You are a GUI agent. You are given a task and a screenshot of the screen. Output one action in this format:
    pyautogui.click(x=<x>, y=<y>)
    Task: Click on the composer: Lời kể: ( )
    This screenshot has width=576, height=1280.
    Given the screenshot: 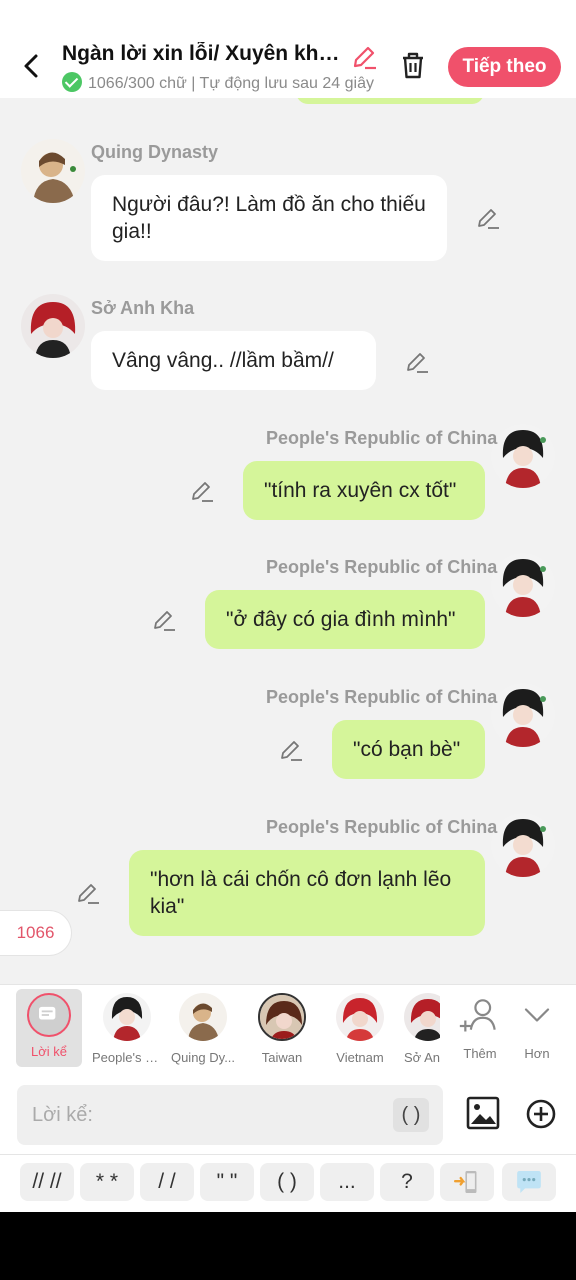 What is the action you would take?
    pyautogui.click(x=288, y=1115)
    